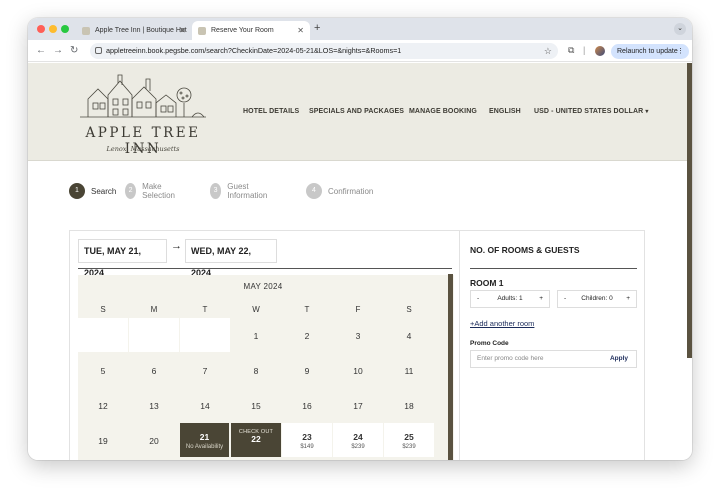  Describe the element at coordinates (74, 50) in the screenshot. I see `reload-icon: ↻` at that location.